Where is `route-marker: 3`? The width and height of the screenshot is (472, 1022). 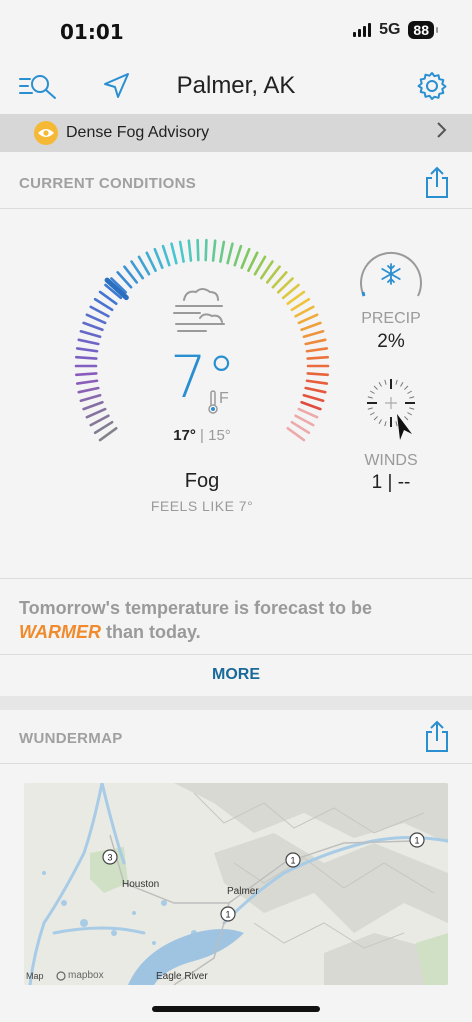
route-marker: 3 is located at coordinates (110, 859).